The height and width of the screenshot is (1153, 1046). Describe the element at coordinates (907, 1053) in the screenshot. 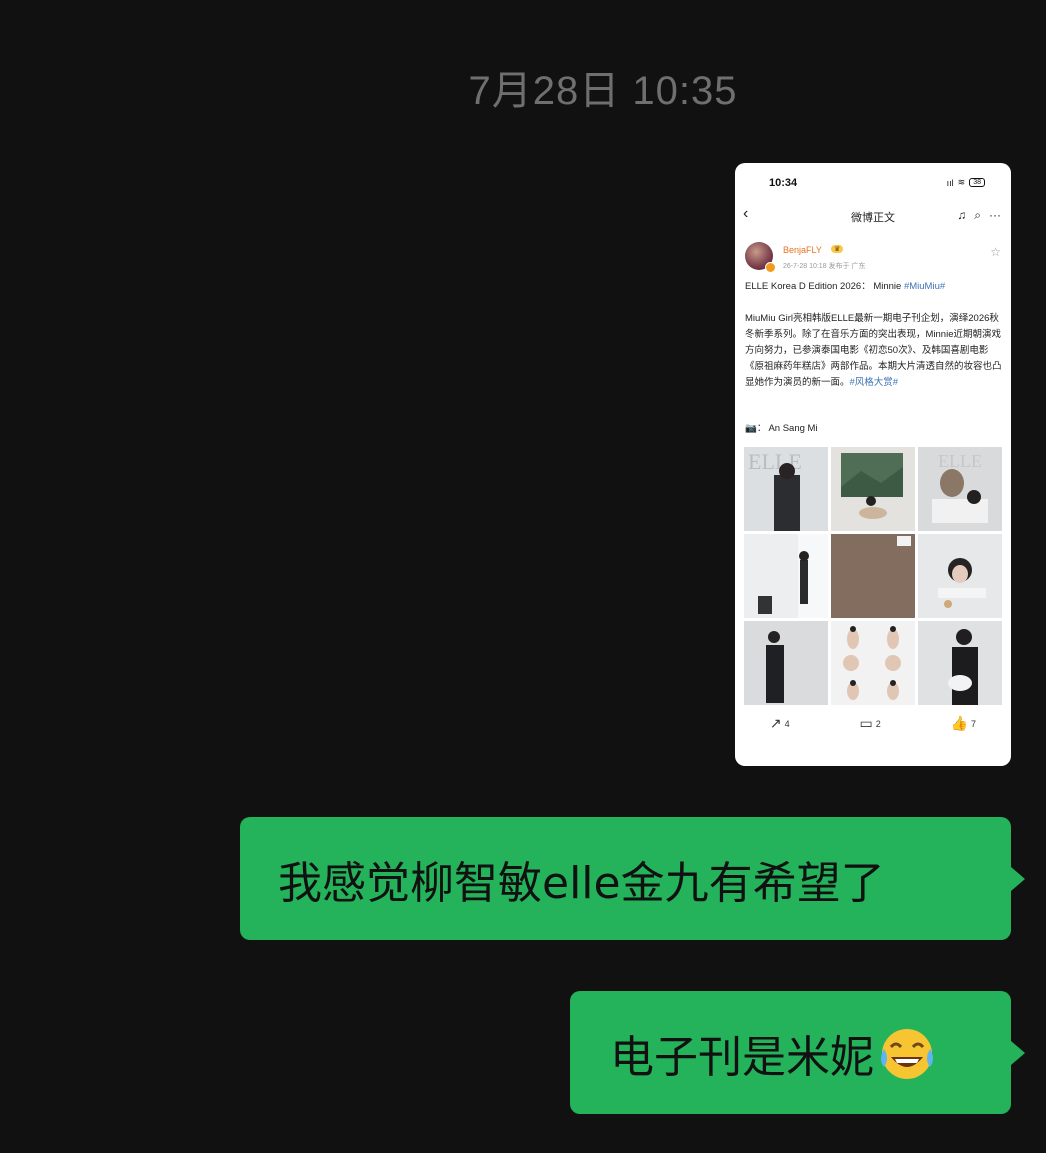

I see `face-with-tears-of-joy-icon` at that location.